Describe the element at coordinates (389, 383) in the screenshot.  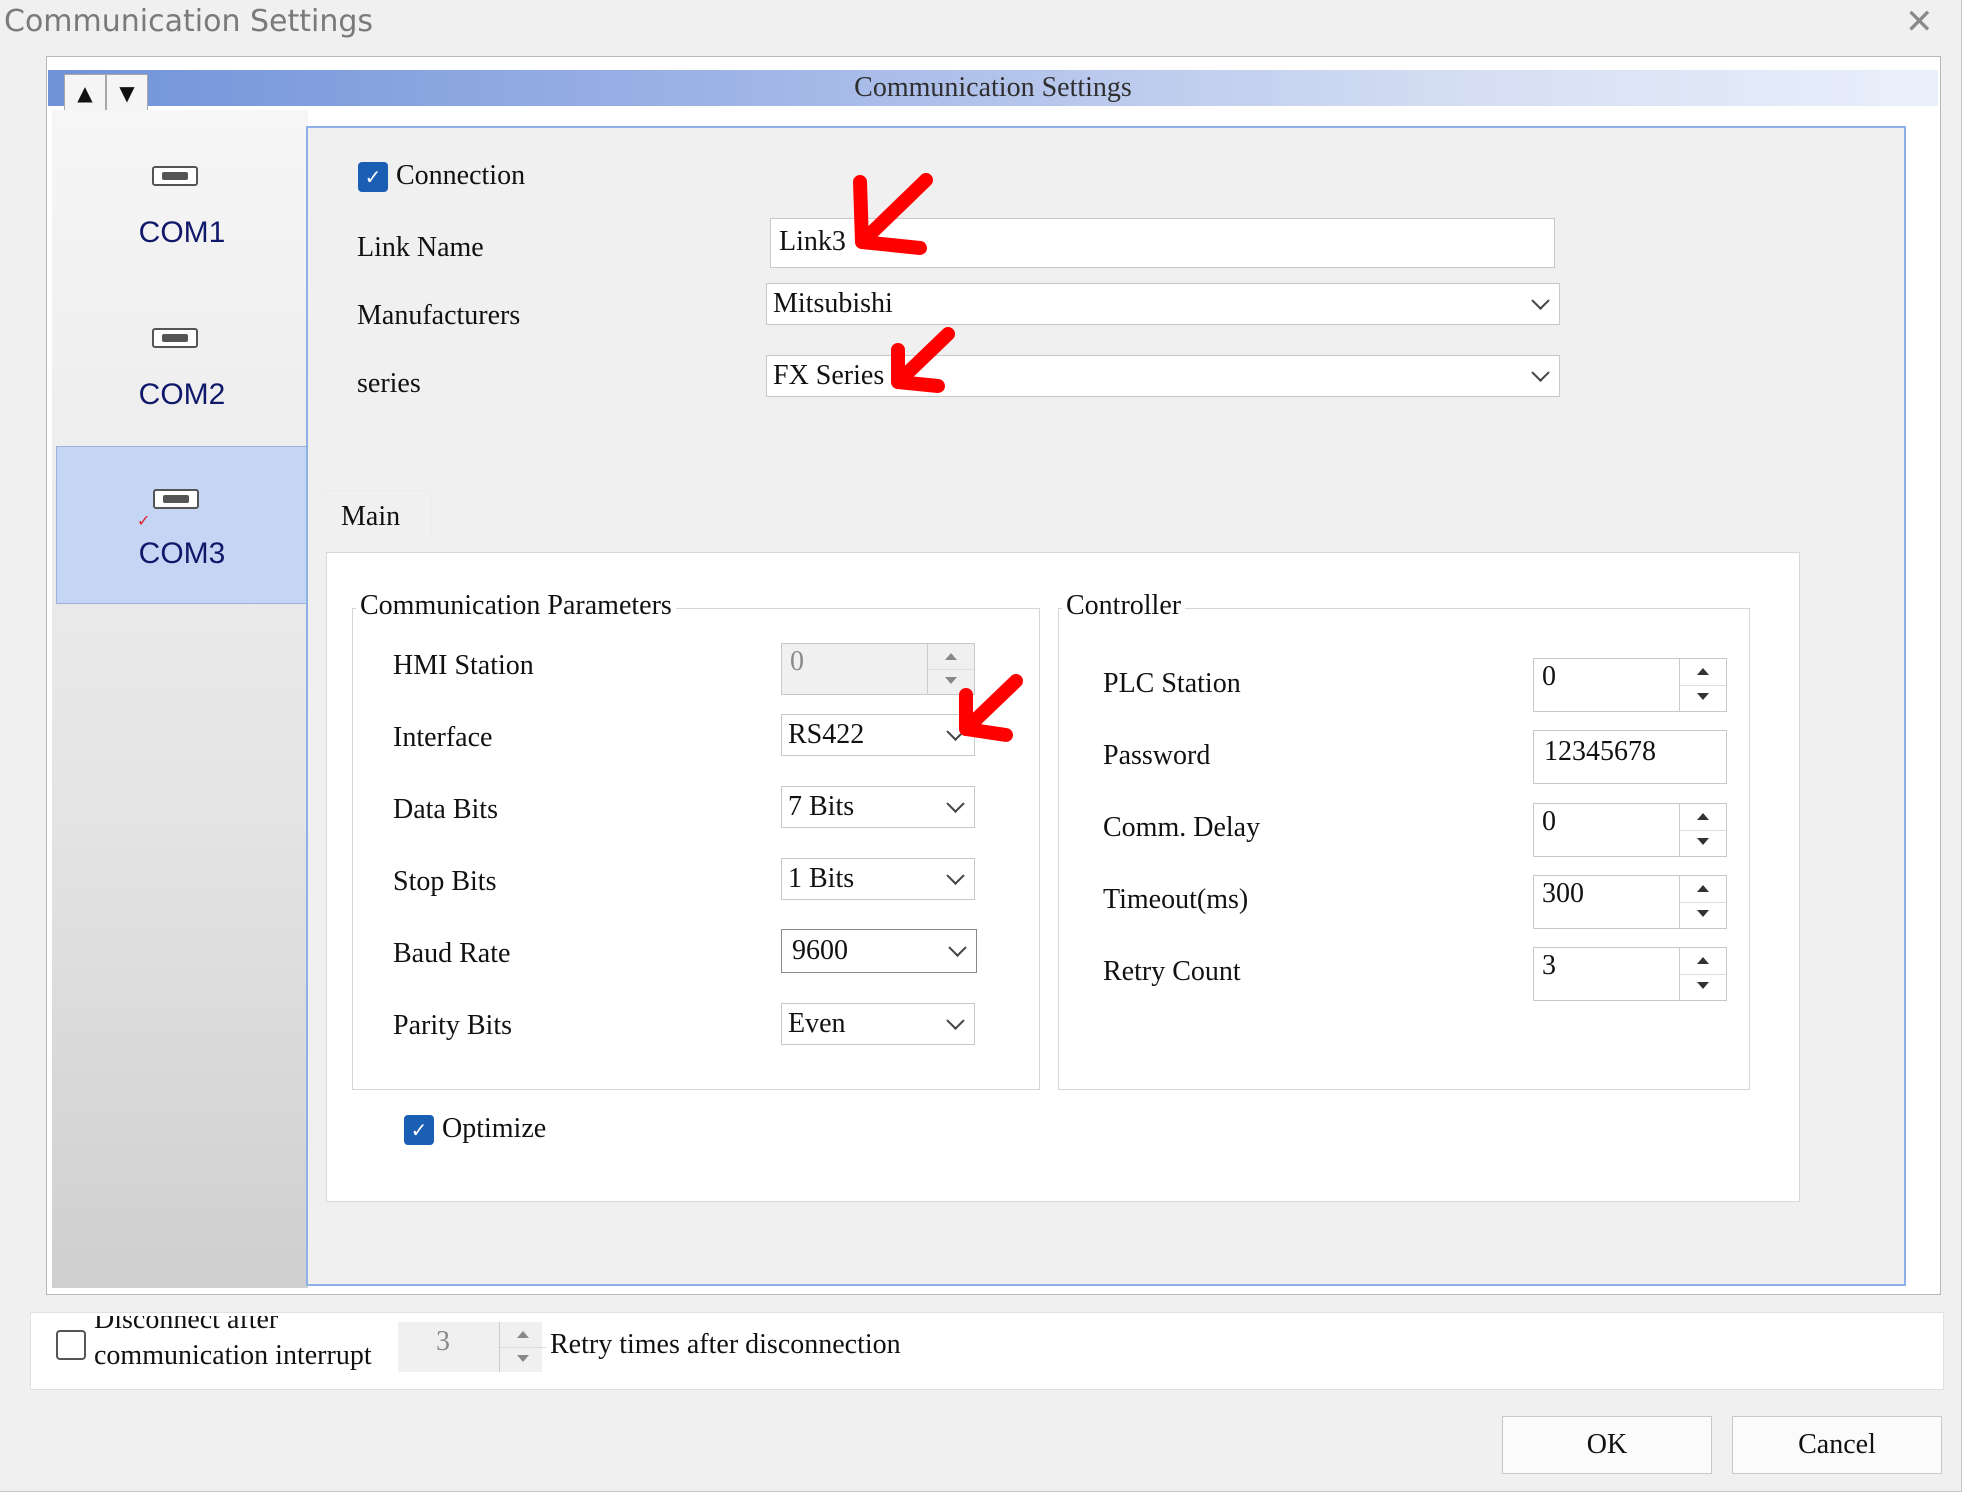
I see `series-label: series` at that location.